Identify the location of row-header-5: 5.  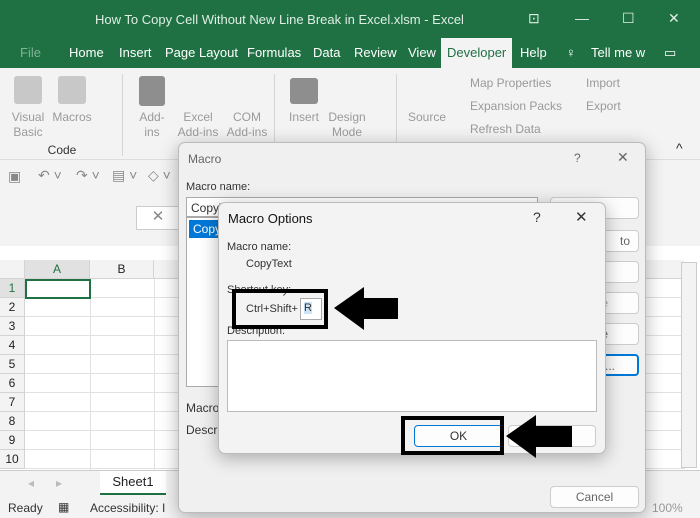
(12, 364).